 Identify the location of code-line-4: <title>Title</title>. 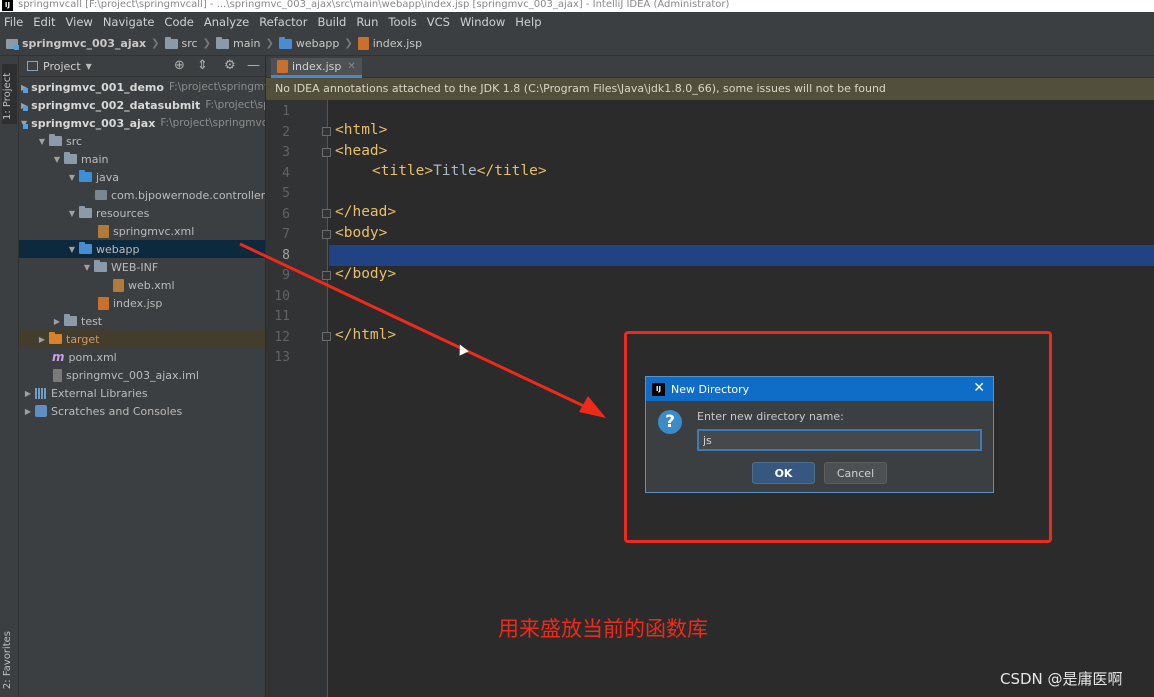
(459, 171).